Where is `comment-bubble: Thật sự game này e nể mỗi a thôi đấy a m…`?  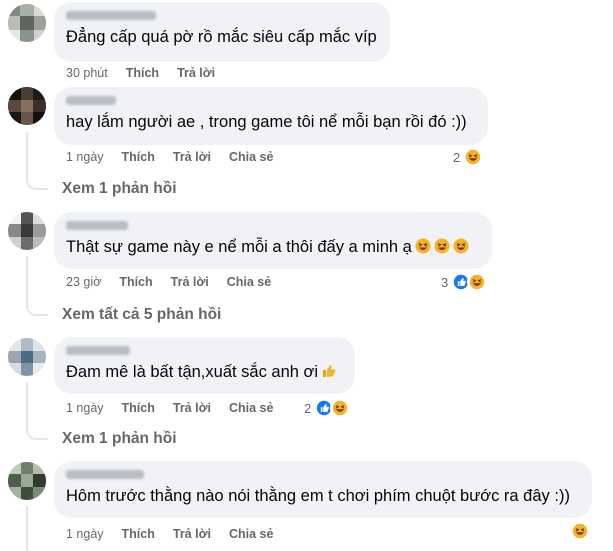 comment-bubble: Thật sự game này e nể mỗi a thôi đấy a m… is located at coordinates (273, 240).